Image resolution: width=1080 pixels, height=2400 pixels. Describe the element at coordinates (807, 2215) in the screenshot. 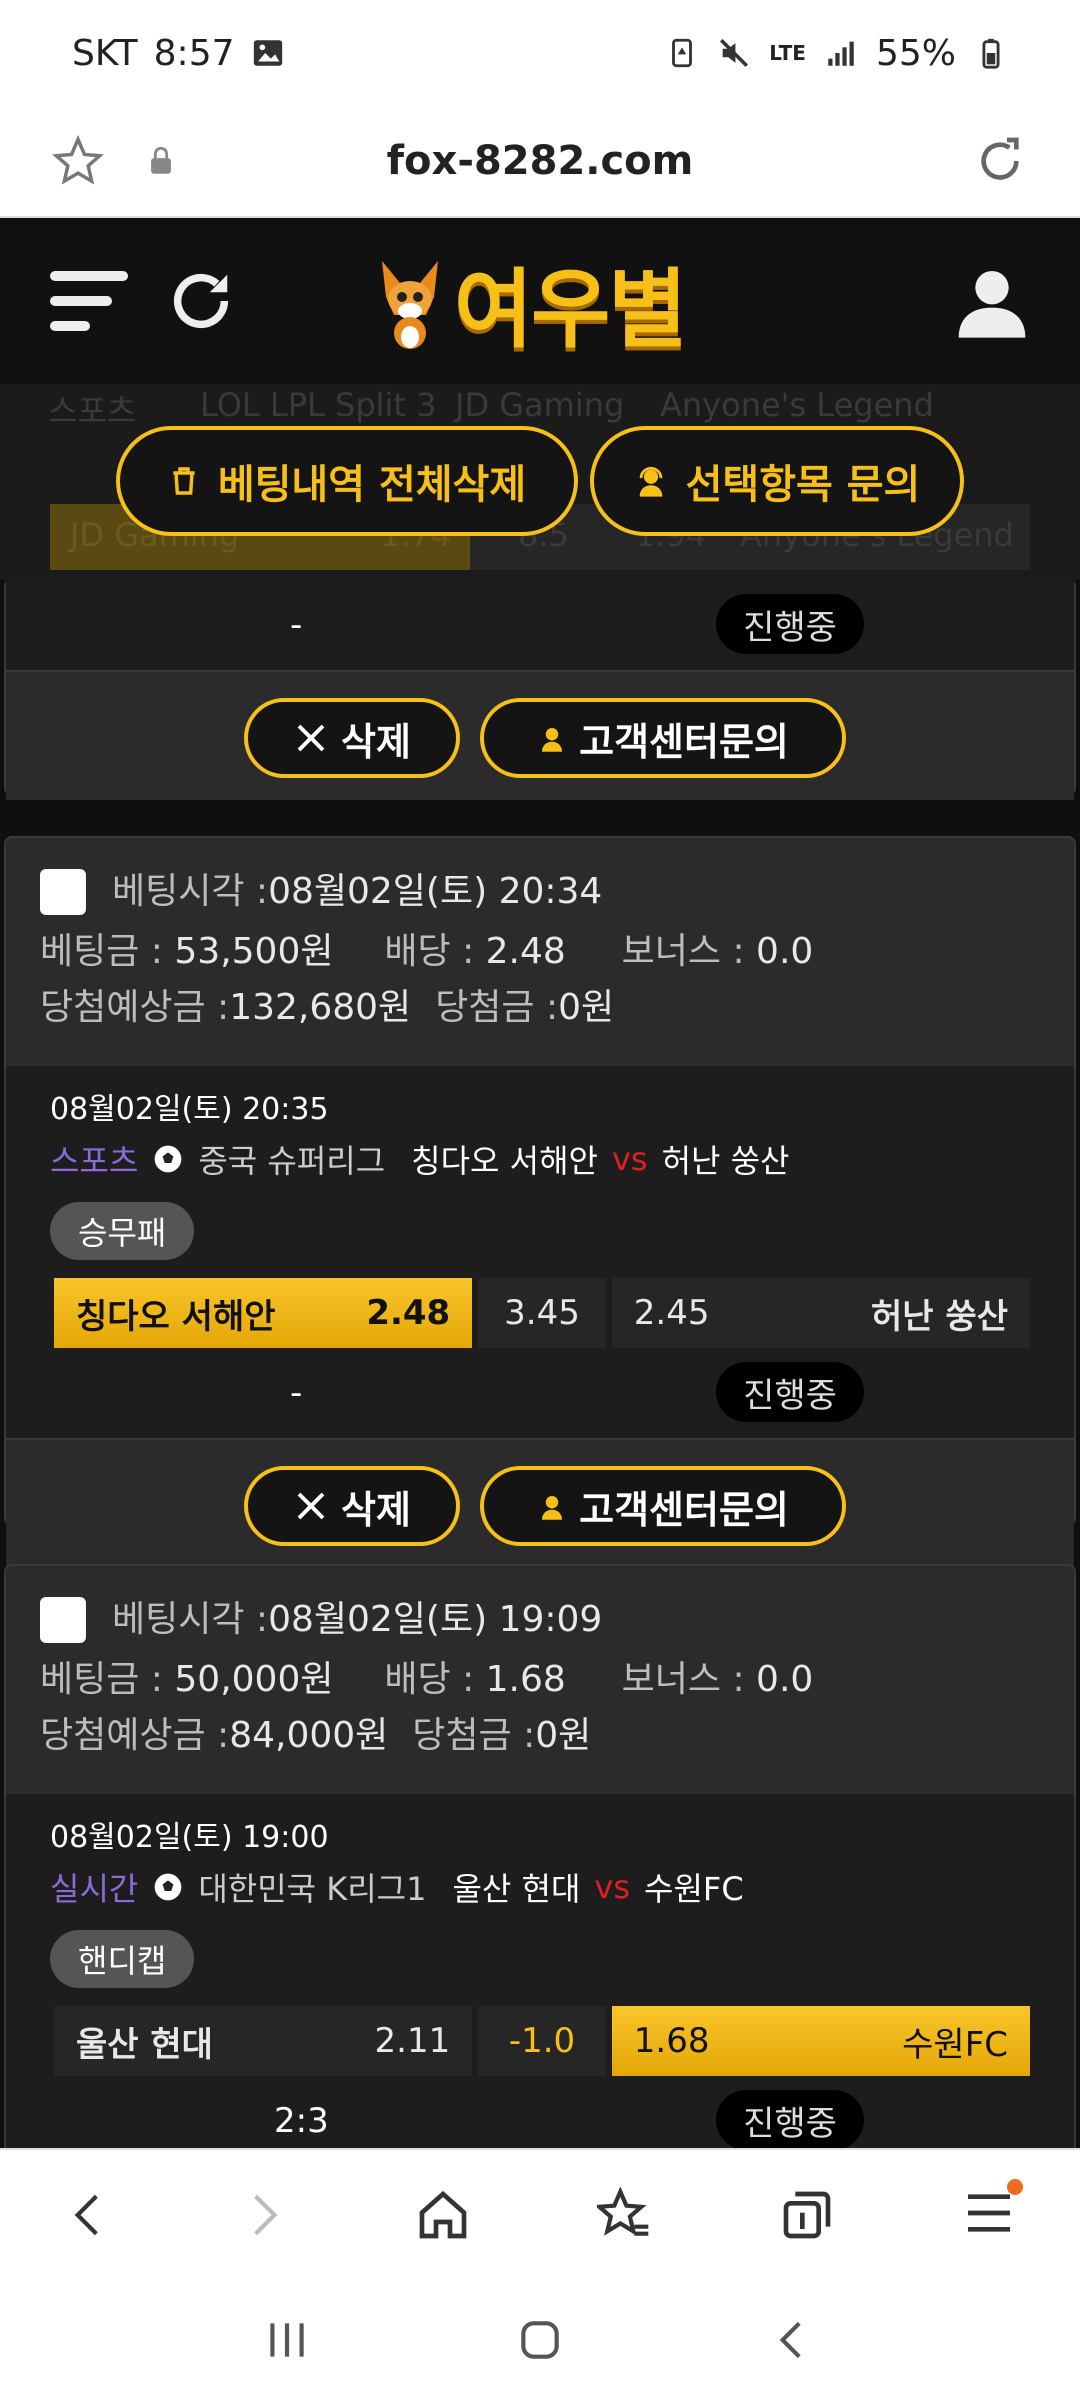

I see `tabs-icon` at that location.